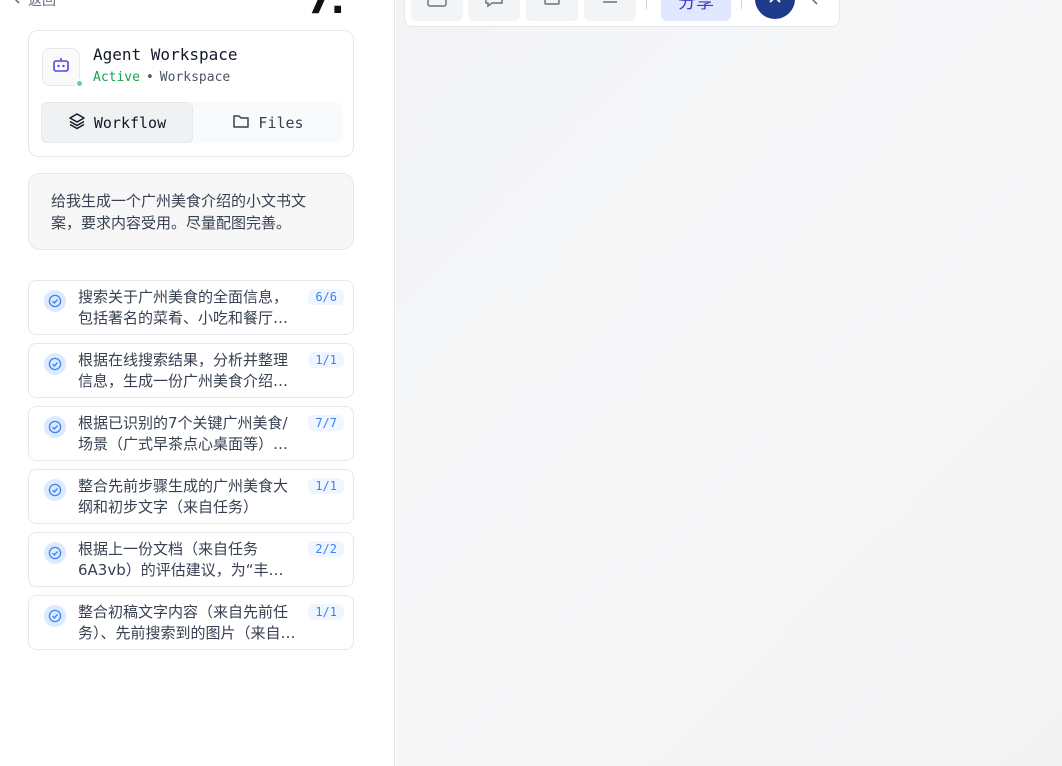 The image size is (1062, 766). I want to click on task-item: 搜索关于广州美食的全面信息，包括著名的菜肴、小吃和餐厅信息 6/6, so click(191, 307).